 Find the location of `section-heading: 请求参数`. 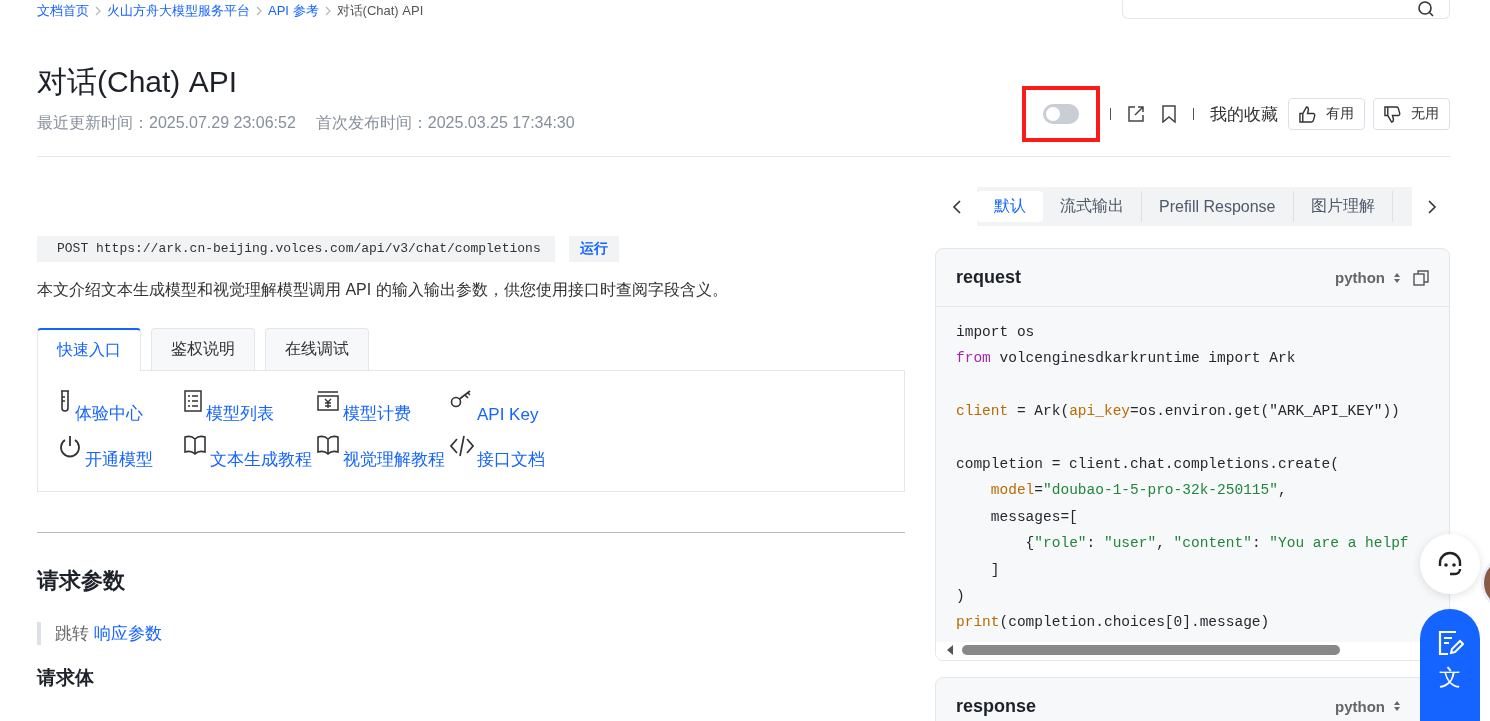

section-heading: 请求参数 is located at coordinates (81, 581).